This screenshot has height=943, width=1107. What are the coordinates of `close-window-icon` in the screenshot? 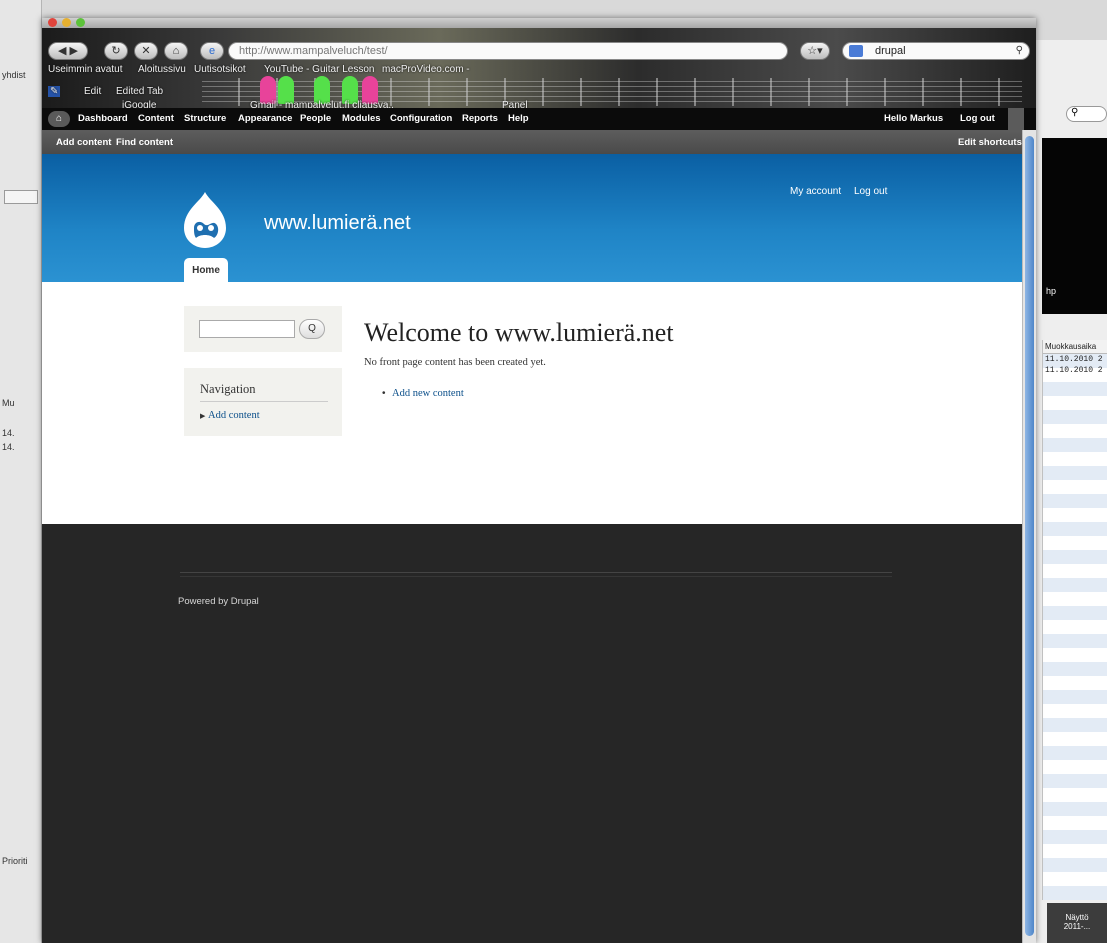 It's located at (52, 22).